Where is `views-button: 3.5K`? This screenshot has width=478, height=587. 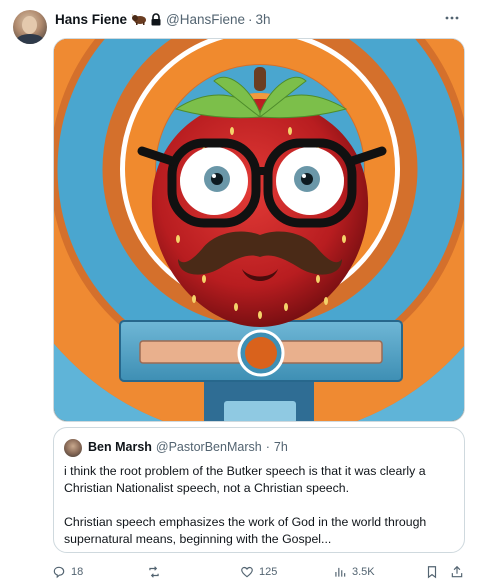 views-button: 3.5K is located at coordinates (354, 572).